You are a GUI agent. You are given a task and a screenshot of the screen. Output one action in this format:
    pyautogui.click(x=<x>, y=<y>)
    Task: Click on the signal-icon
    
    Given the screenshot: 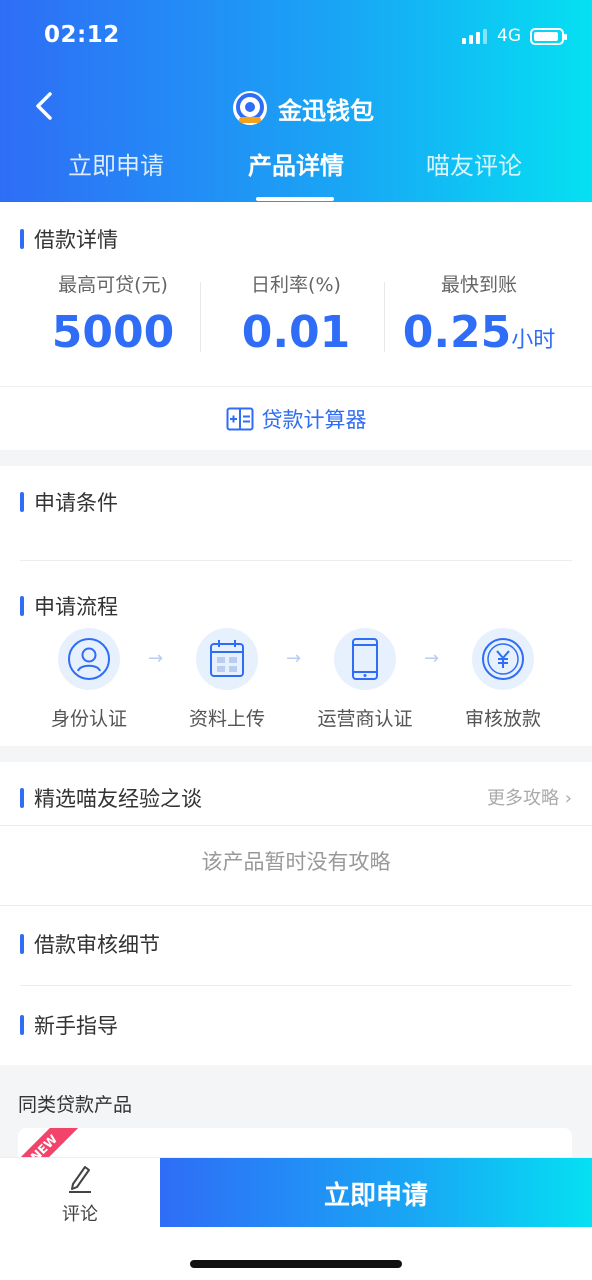 What is the action you would take?
    pyautogui.click(x=474, y=36)
    